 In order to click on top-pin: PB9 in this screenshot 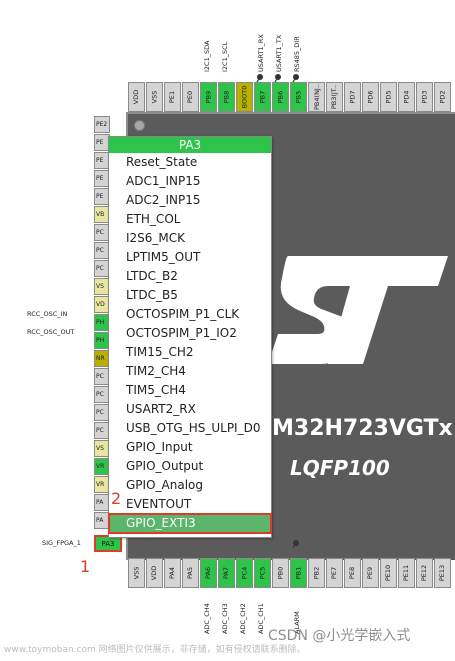, I will do `click(208, 97)`.